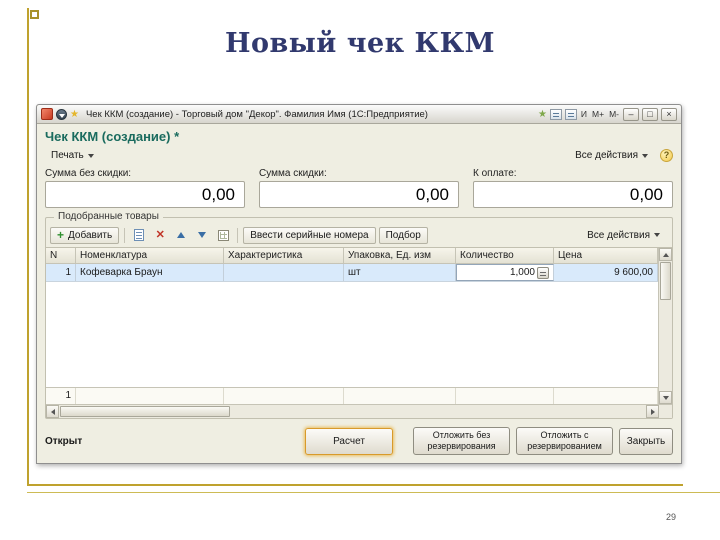  Describe the element at coordinates (495, 173) in the screenshot. I see `field-label: К оплате:` at that location.